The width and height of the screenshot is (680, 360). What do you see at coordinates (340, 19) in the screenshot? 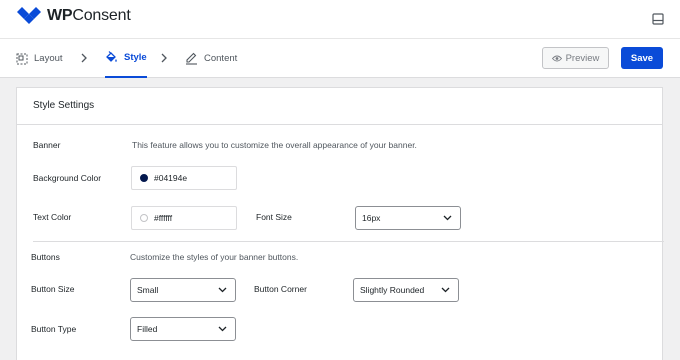
I see `top-bar: WPConsent` at bounding box center [340, 19].